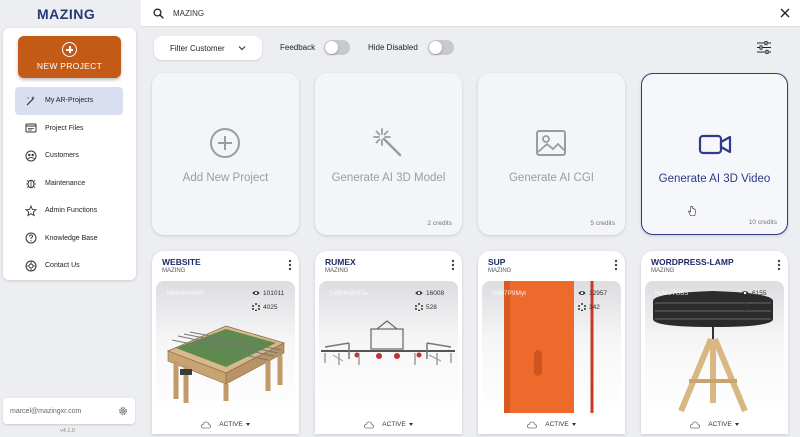 This screenshot has width=800, height=437. I want to click on sidebar-item-customers: Customers, so click(69, 156).